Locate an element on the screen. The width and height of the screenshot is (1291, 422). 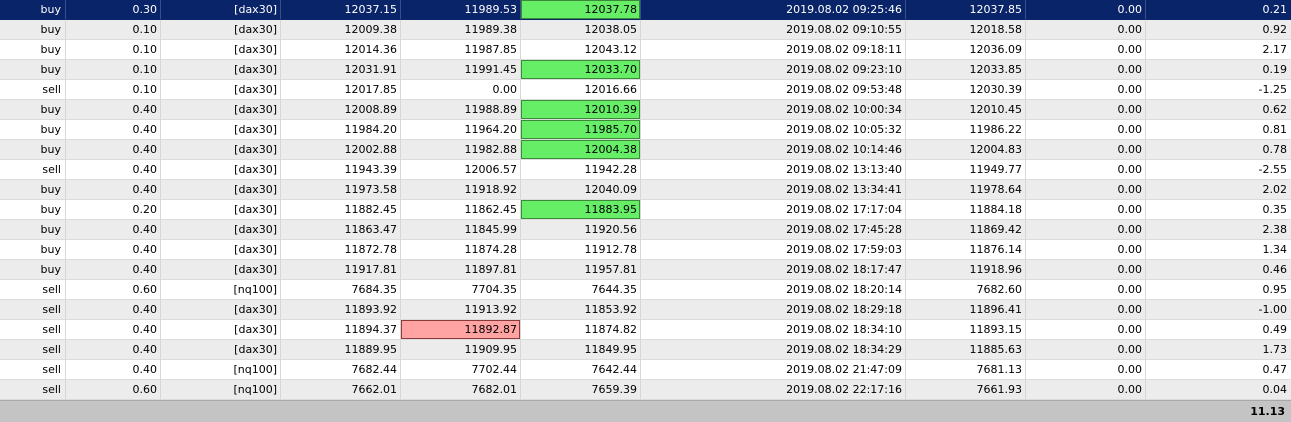
current-price-cell: 11986.22 is located at coordinates (966, 130).